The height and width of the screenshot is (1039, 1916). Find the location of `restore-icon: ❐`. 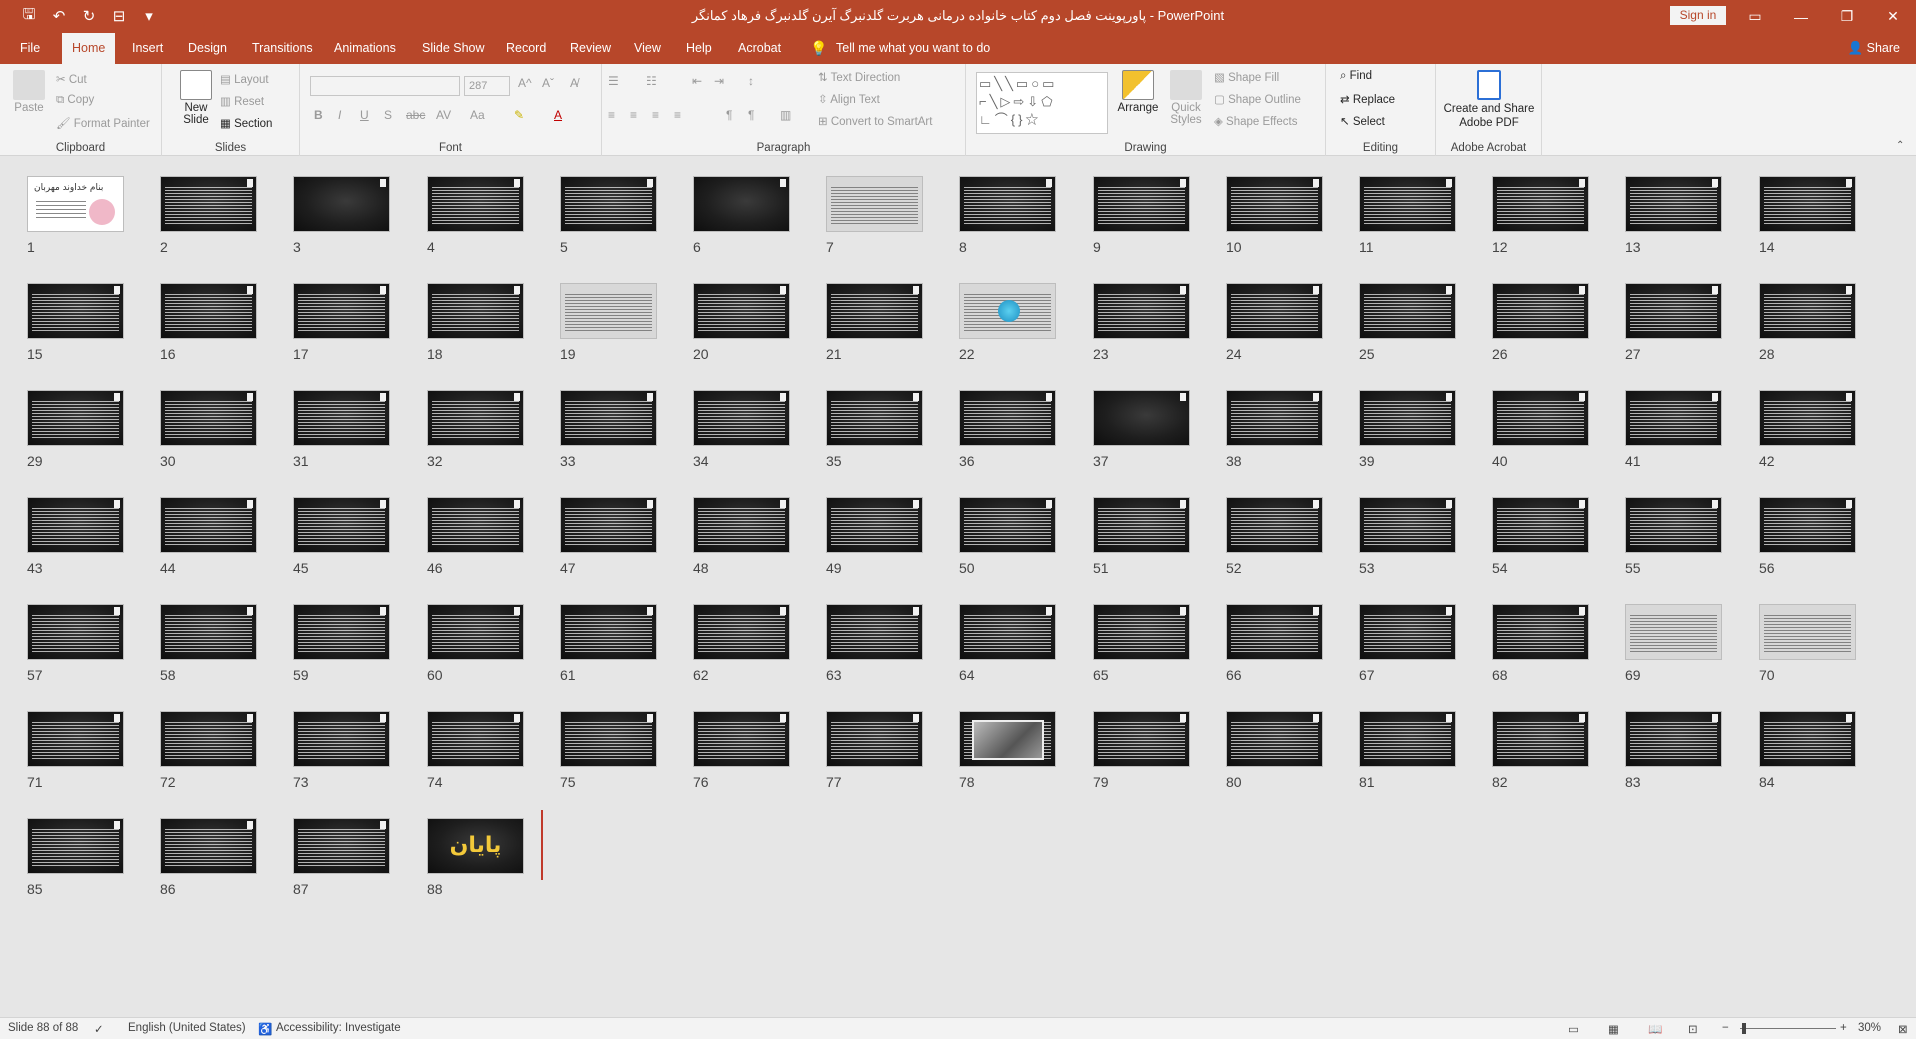

restore-icon: ❐ is located at coordinates (1847, 16).